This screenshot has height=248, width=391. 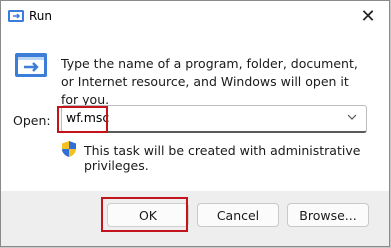 What do you see at coordinates (238, 215) in the screenshot?
I see `cancel-button: Cancel` at bounding box center [238, 215].